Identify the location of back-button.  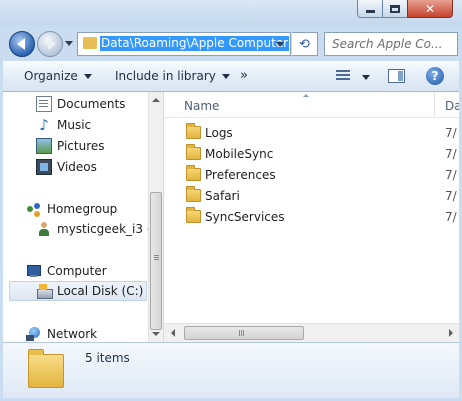
(22, 44).